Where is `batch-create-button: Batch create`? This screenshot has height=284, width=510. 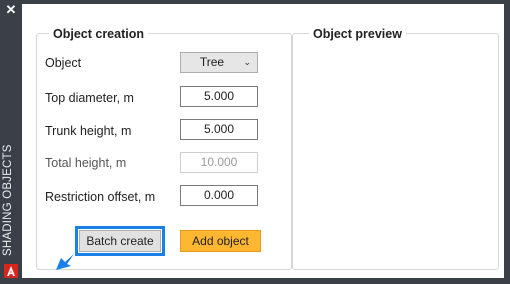
batch-create-button: Batch create is located at coordinates (120, 241).